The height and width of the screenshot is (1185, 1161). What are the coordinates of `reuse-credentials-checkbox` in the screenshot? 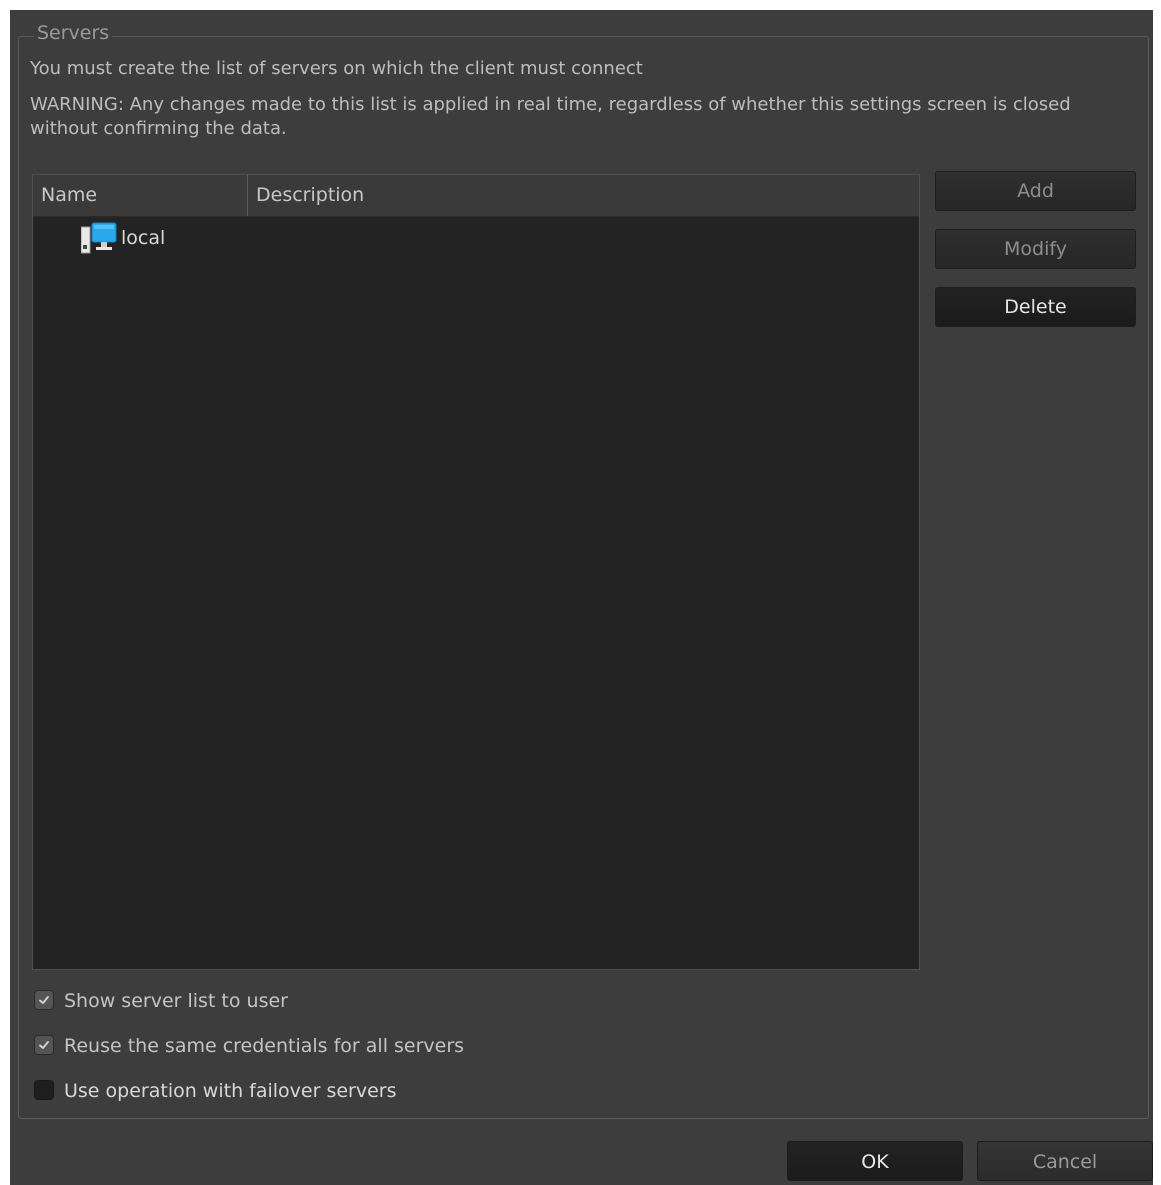 It's located at (44, 1045).